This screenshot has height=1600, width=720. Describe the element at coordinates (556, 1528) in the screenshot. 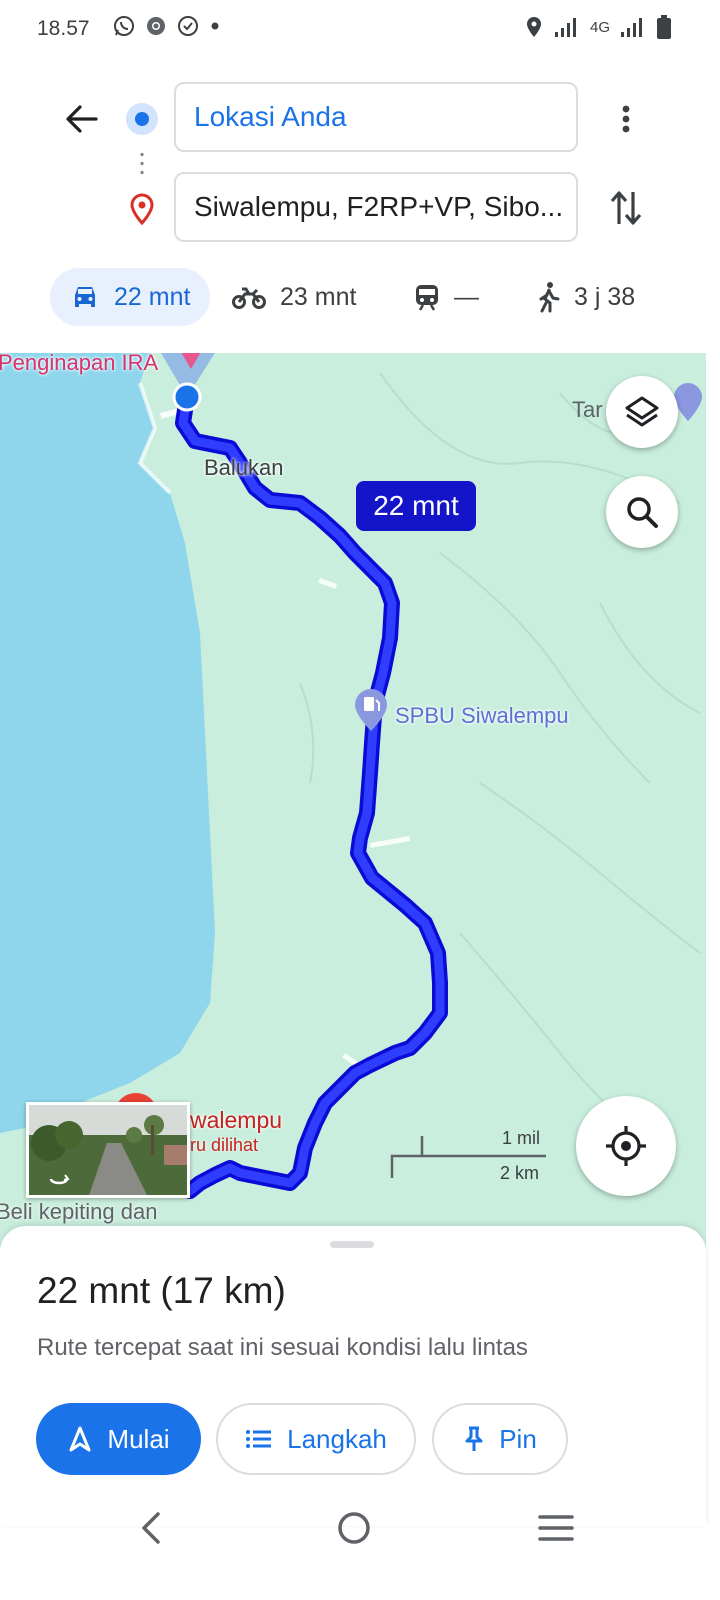

I see `nav-recents-icon` at that location.